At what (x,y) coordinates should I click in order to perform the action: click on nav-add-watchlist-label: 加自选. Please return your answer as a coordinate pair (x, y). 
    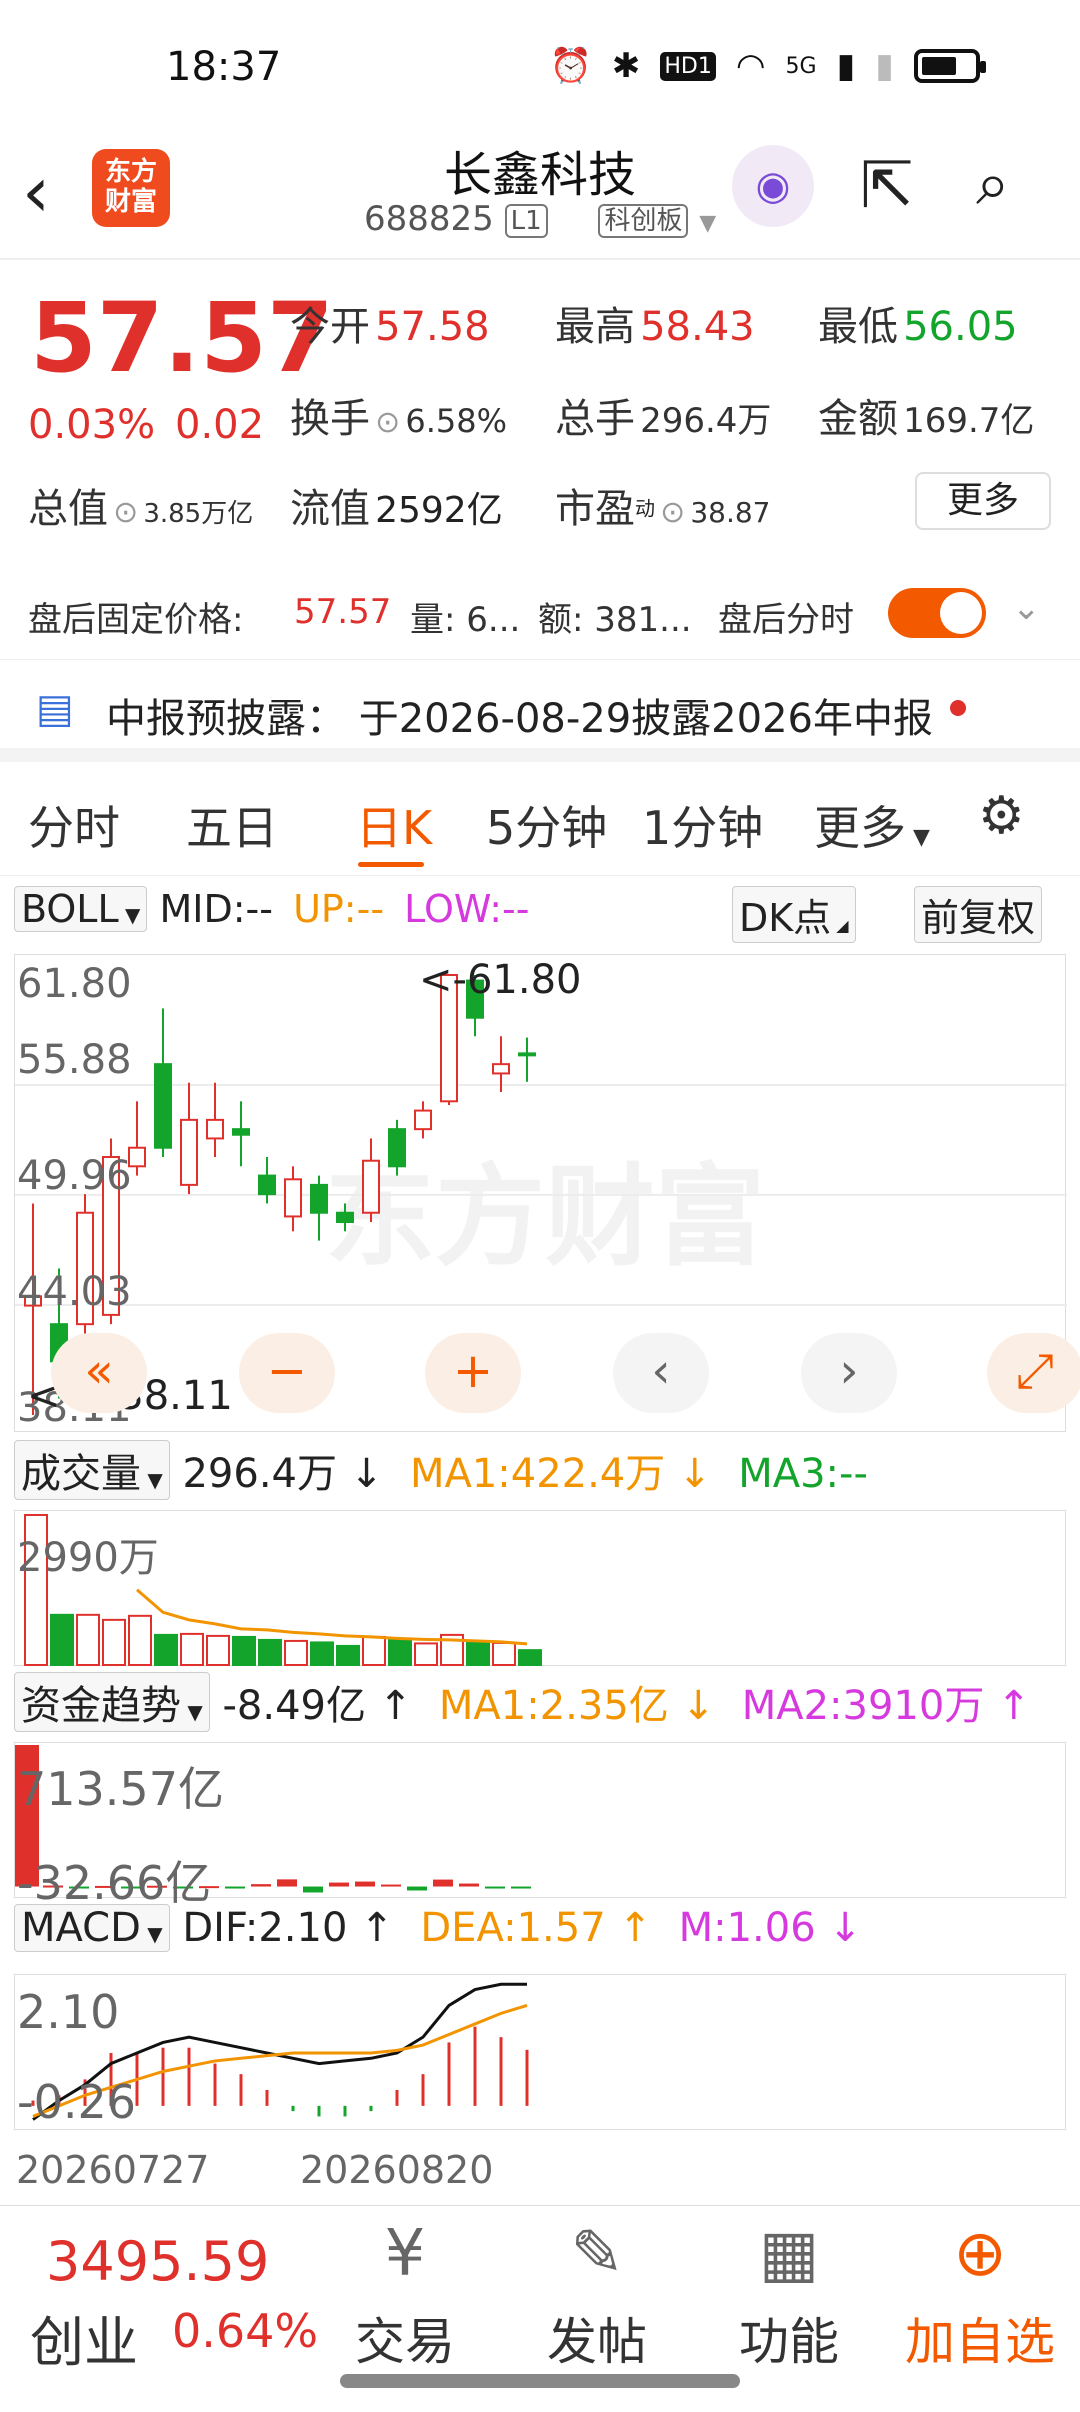
    Looking at the image, I should click on (980, 2342).